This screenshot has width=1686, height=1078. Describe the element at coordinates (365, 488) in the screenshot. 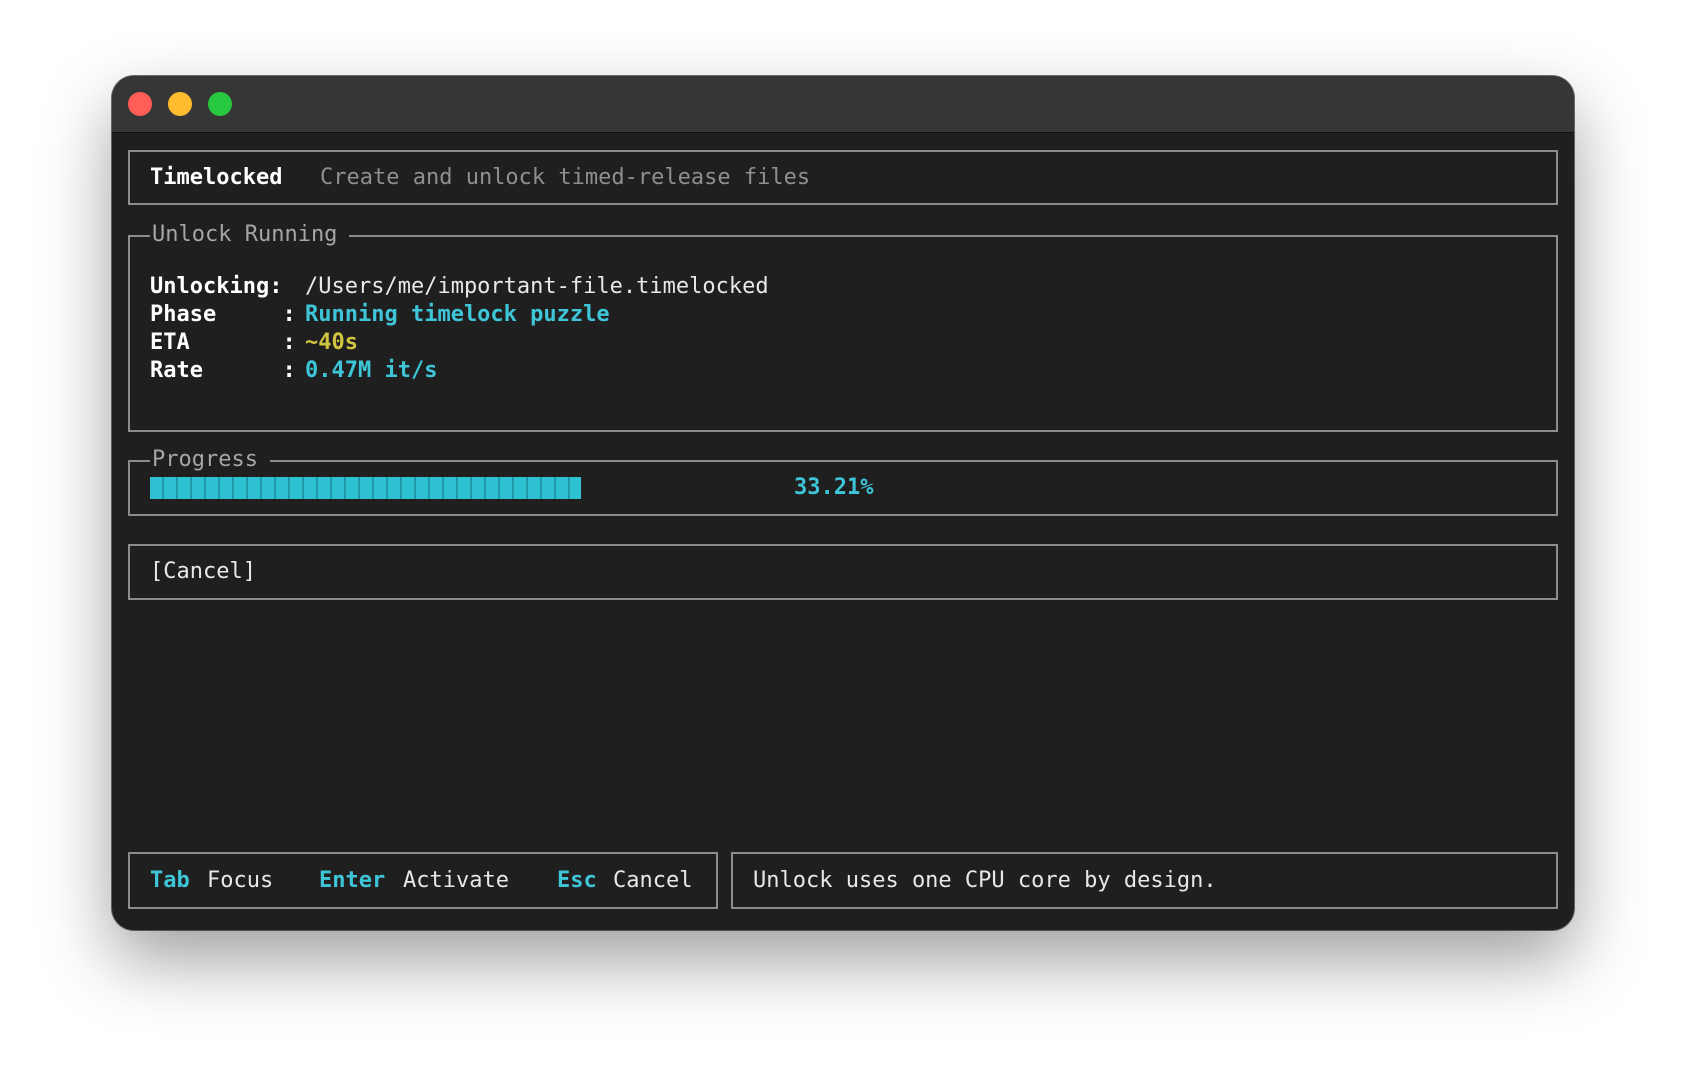

I see `progress-bar-fill` at that location.